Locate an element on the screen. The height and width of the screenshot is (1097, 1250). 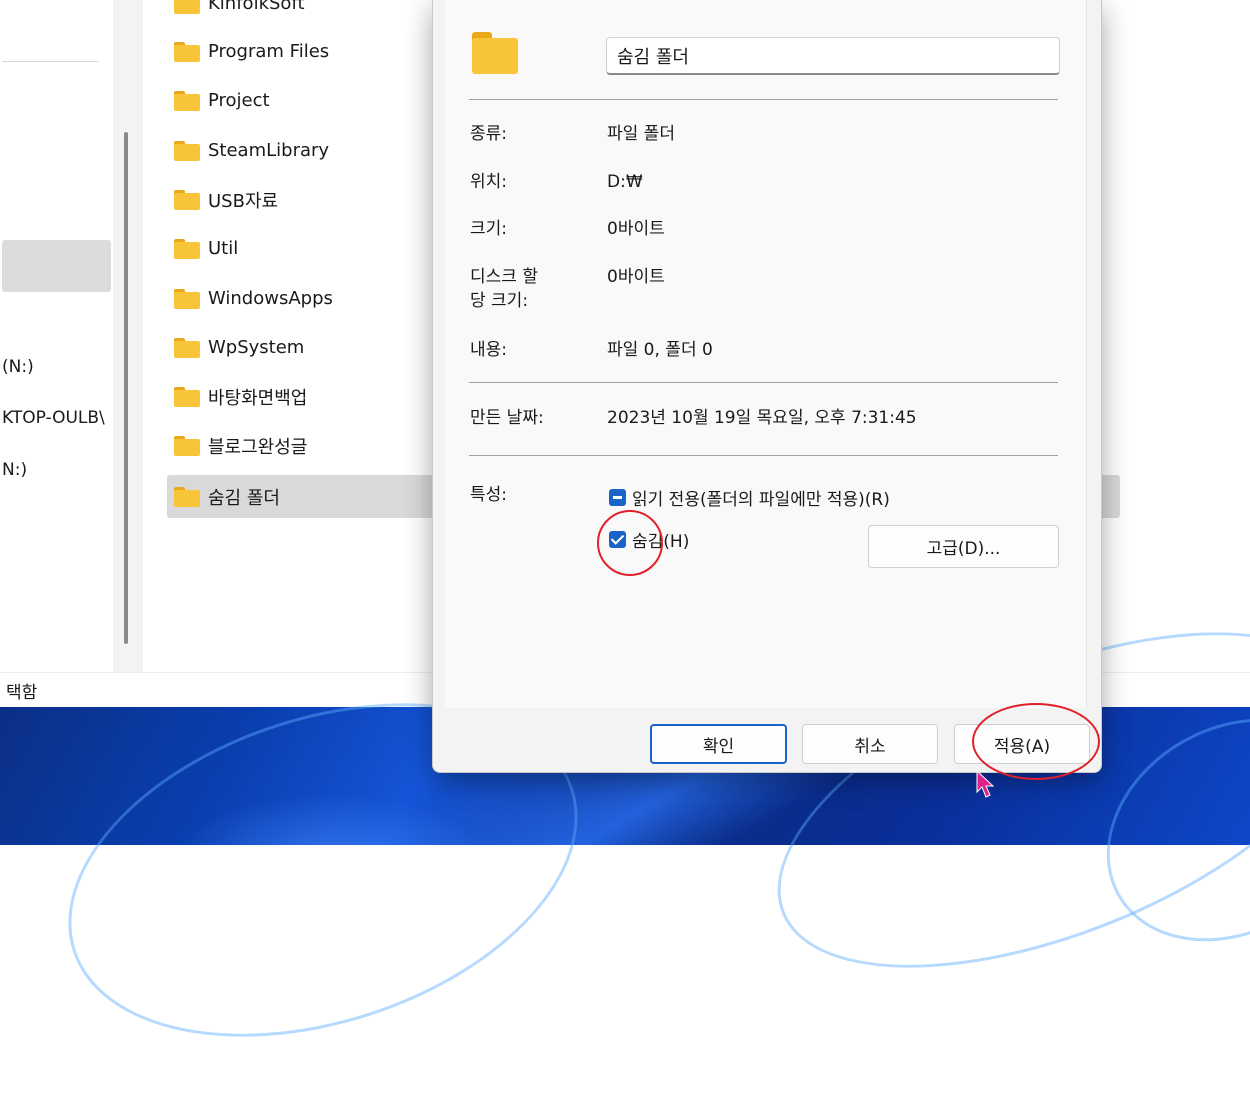
file-name: 블로그완성글 is located at coordinates (258, 447).